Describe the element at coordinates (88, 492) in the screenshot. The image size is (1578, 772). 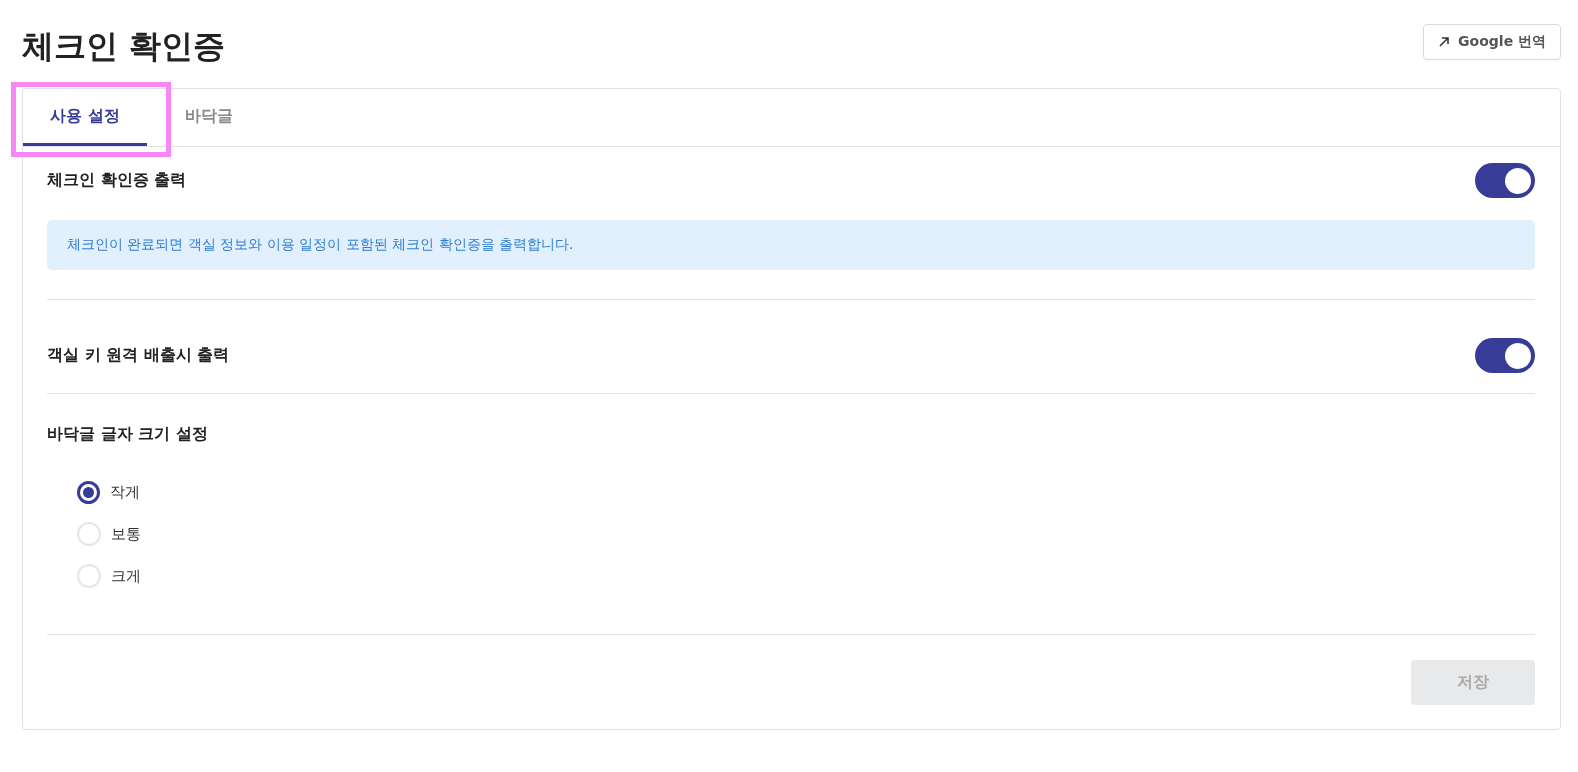
I see `radio-button` at that location.